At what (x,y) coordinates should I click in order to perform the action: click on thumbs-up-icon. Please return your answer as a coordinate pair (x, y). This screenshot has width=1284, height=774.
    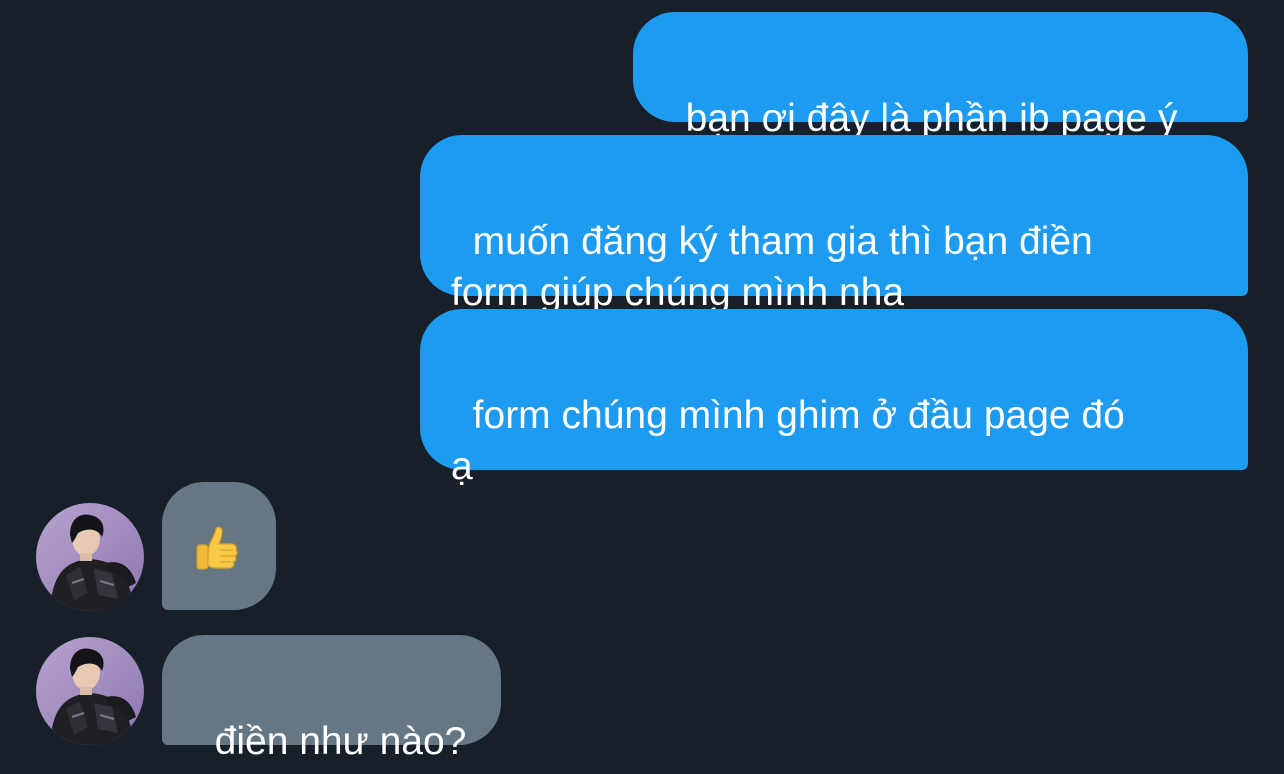
    Looking at the image, I should click on (217, 548).